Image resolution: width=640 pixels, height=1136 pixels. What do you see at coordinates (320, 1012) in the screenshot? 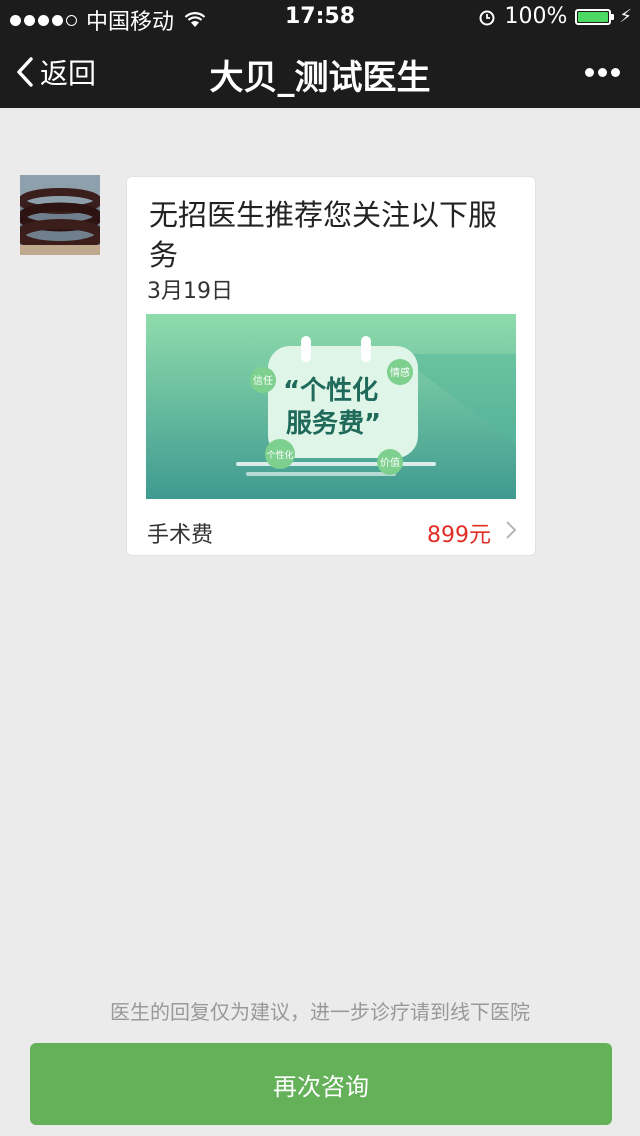
I see `disclaimer-text: 医生的回复仅为建议，进一步诊疗请到线下医院` at bounding box center [320, 1012].